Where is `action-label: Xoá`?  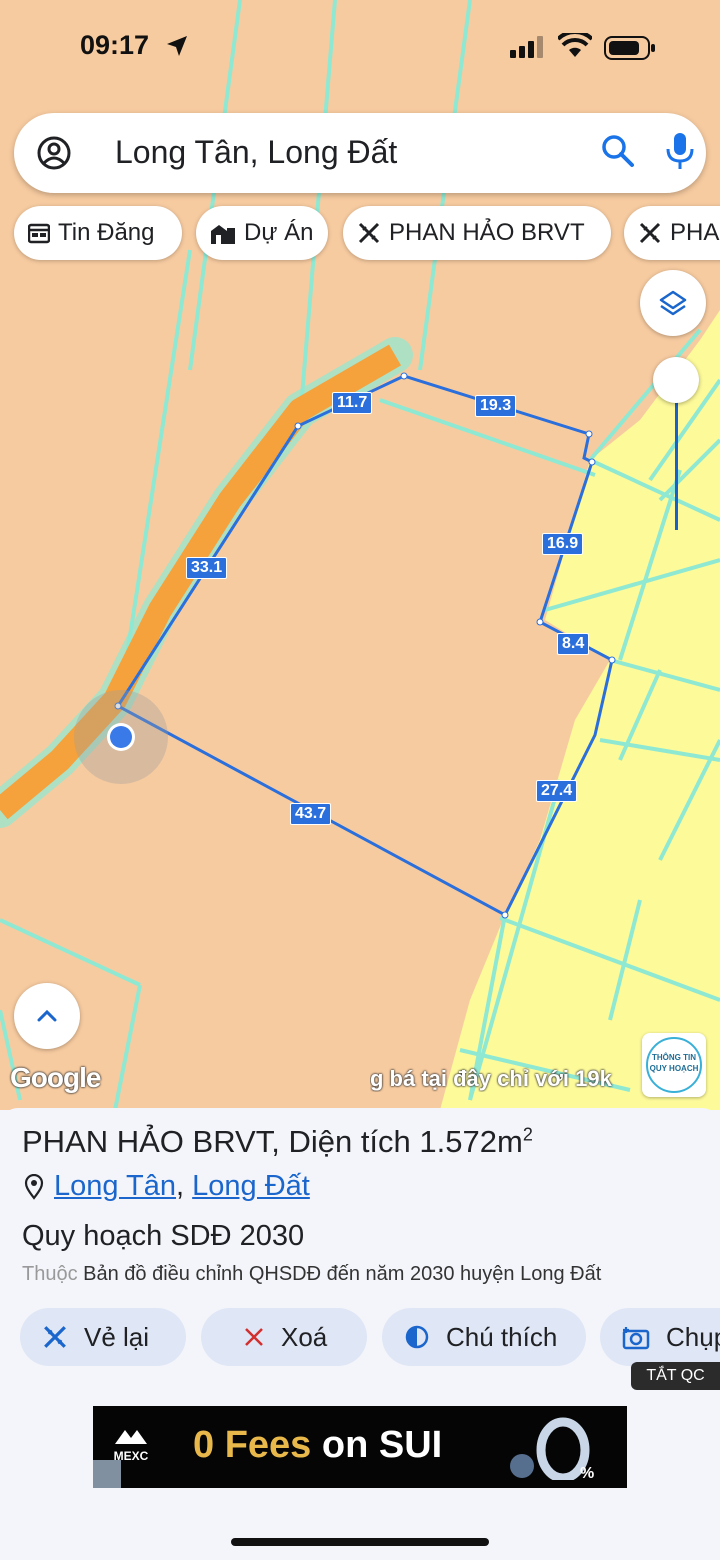 action-label: Xoá is located at coordinates (304, 1336).